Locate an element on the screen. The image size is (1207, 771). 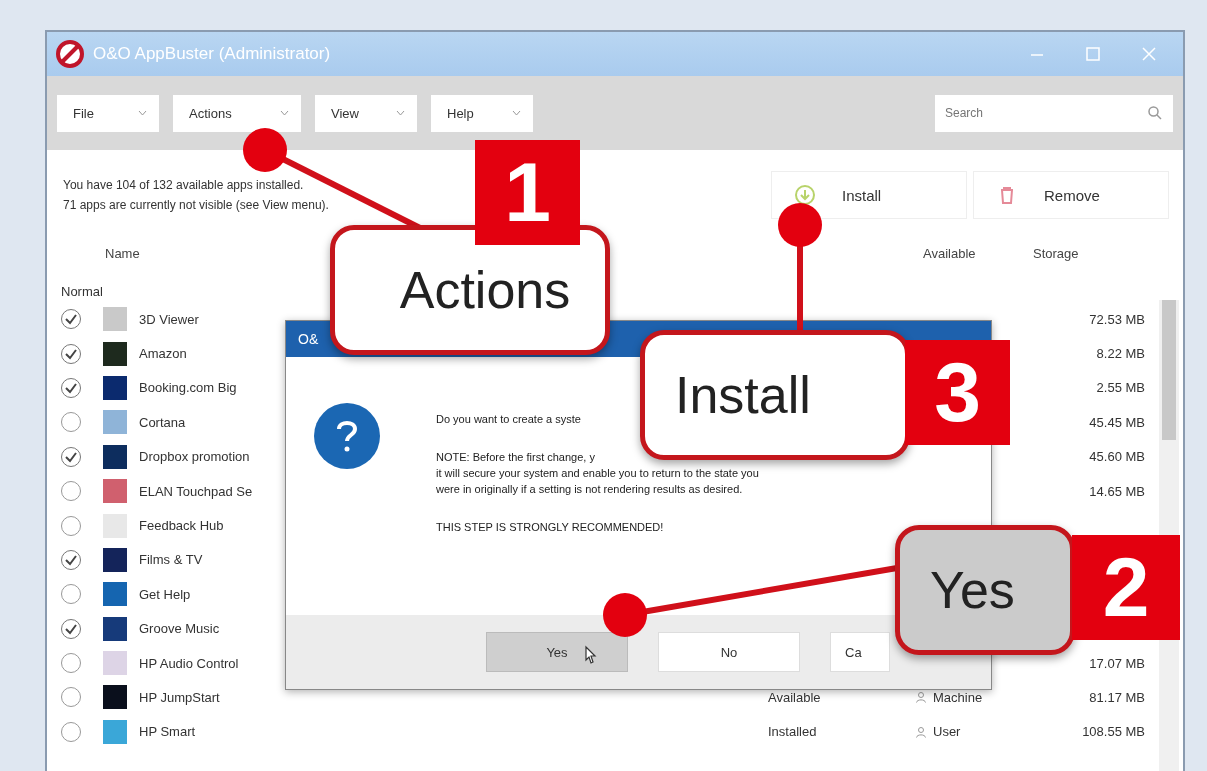
checkmark-icon is located at coordinates (71, 319).